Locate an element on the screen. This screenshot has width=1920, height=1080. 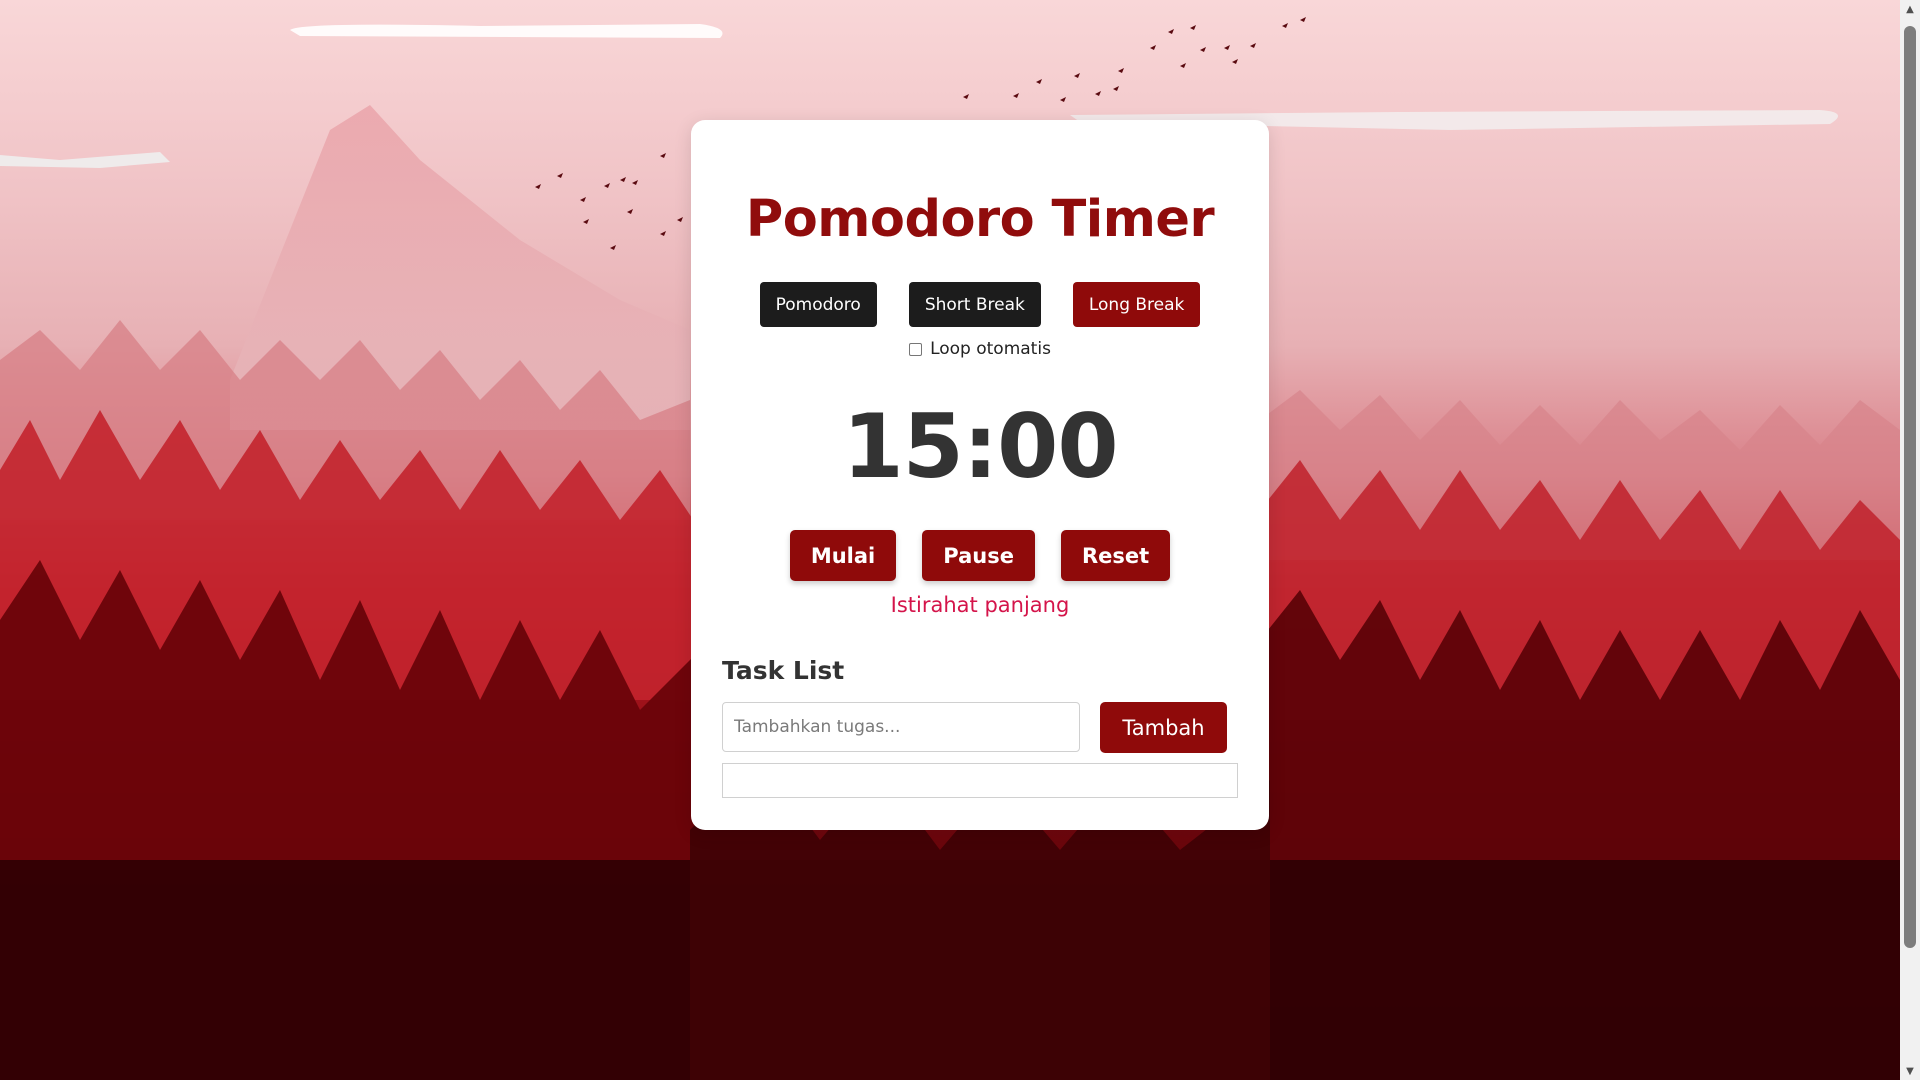
pause-button: Pause is located at coordinates (978, 555).